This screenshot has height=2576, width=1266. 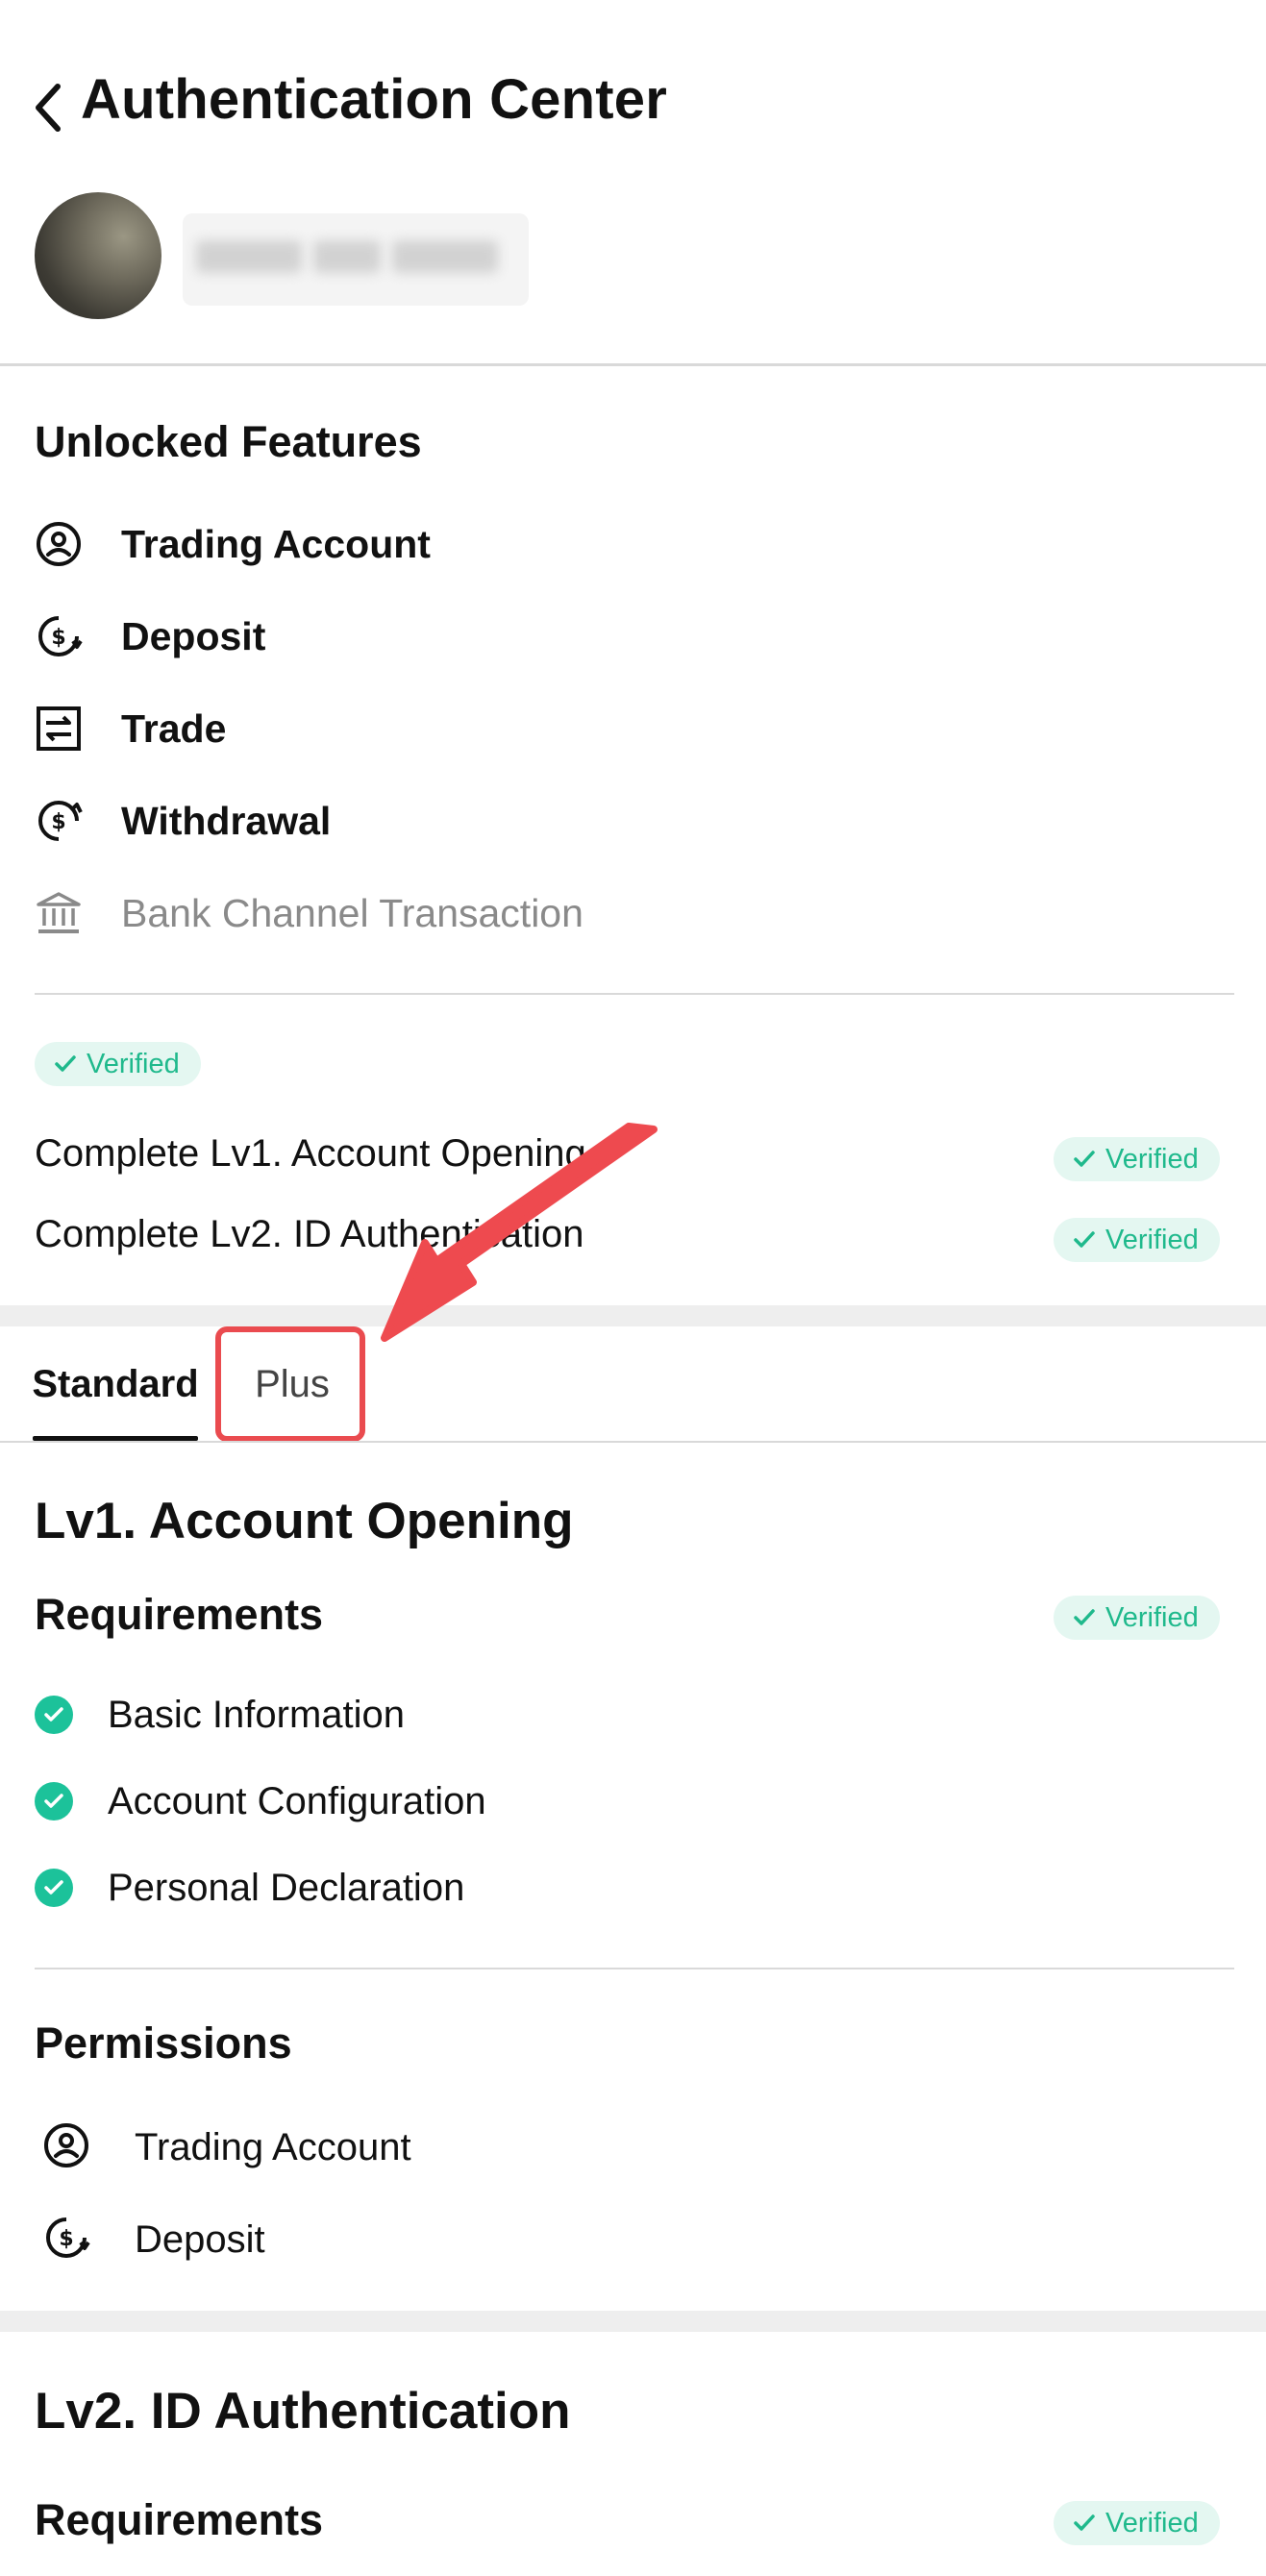 I want to click on lv2-title: Lv2. ID Authentication, so click(x=303, y=2411).